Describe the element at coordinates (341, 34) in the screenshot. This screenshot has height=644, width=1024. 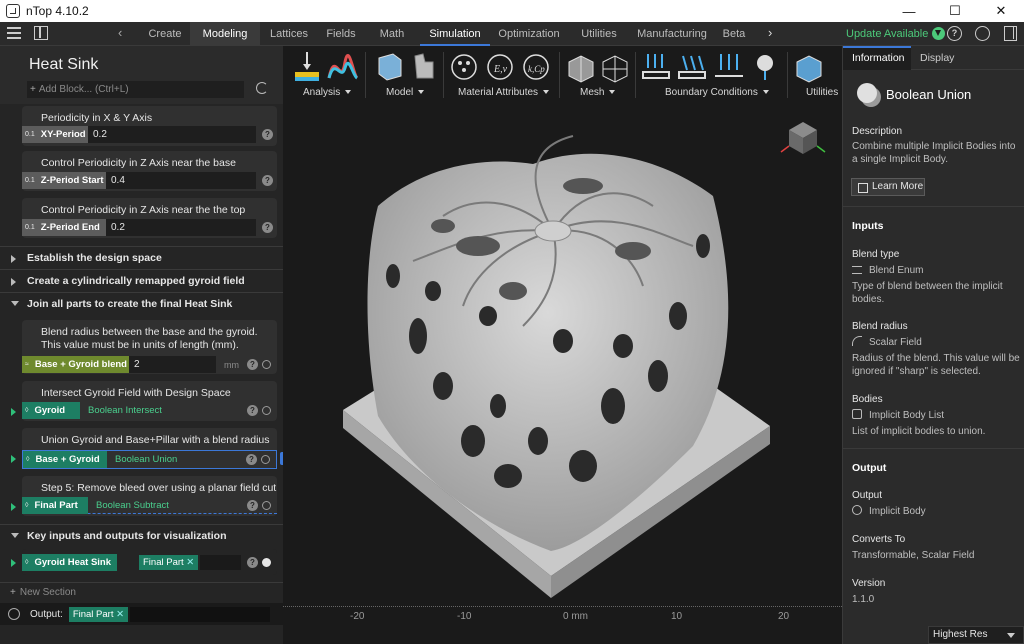
I see `tab-fields: Fields` at that location.